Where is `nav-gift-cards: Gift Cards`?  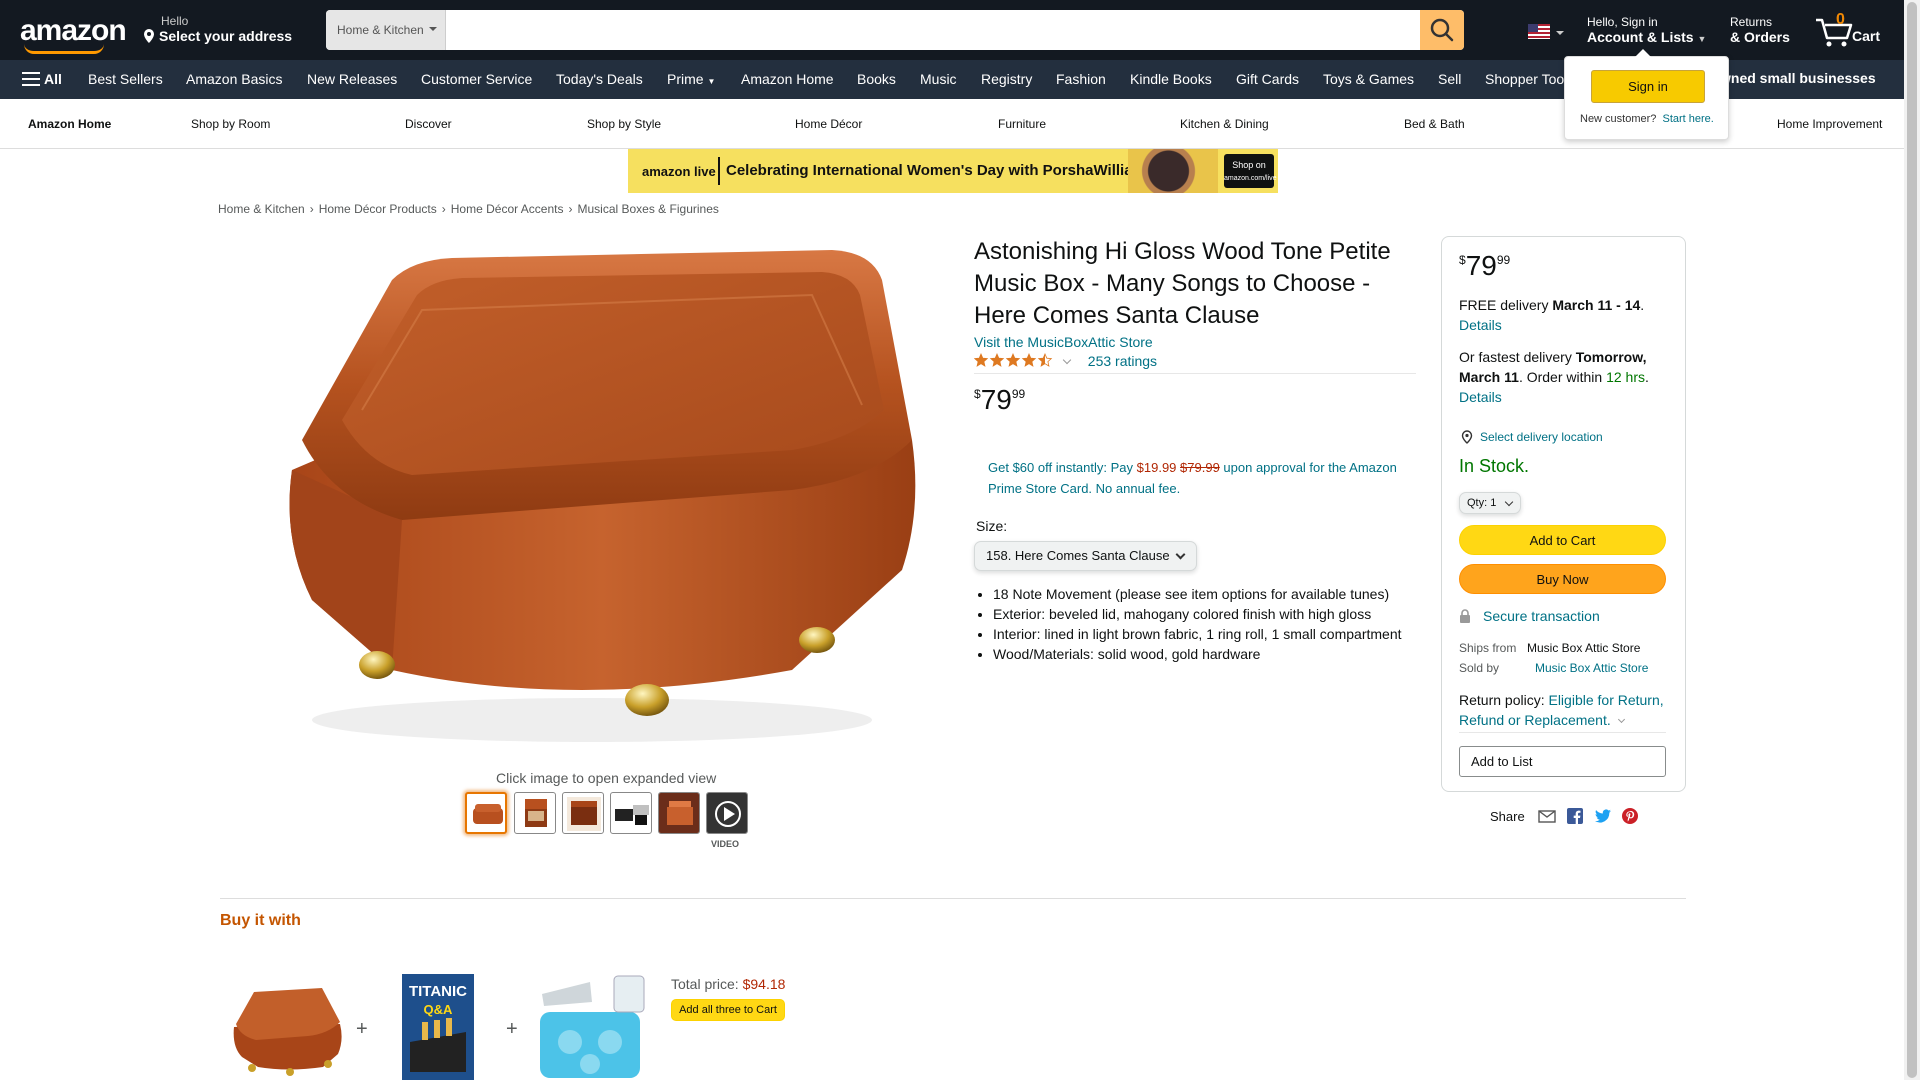
nav-gift-cards: Gift Cards is located at coordinates (1267, 79).